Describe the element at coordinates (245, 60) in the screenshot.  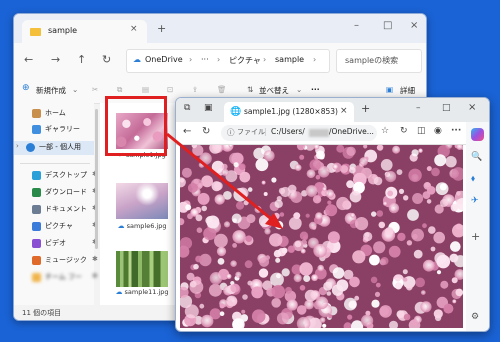
I see `breadcrumb-pictures: ピクチャ` at that location.